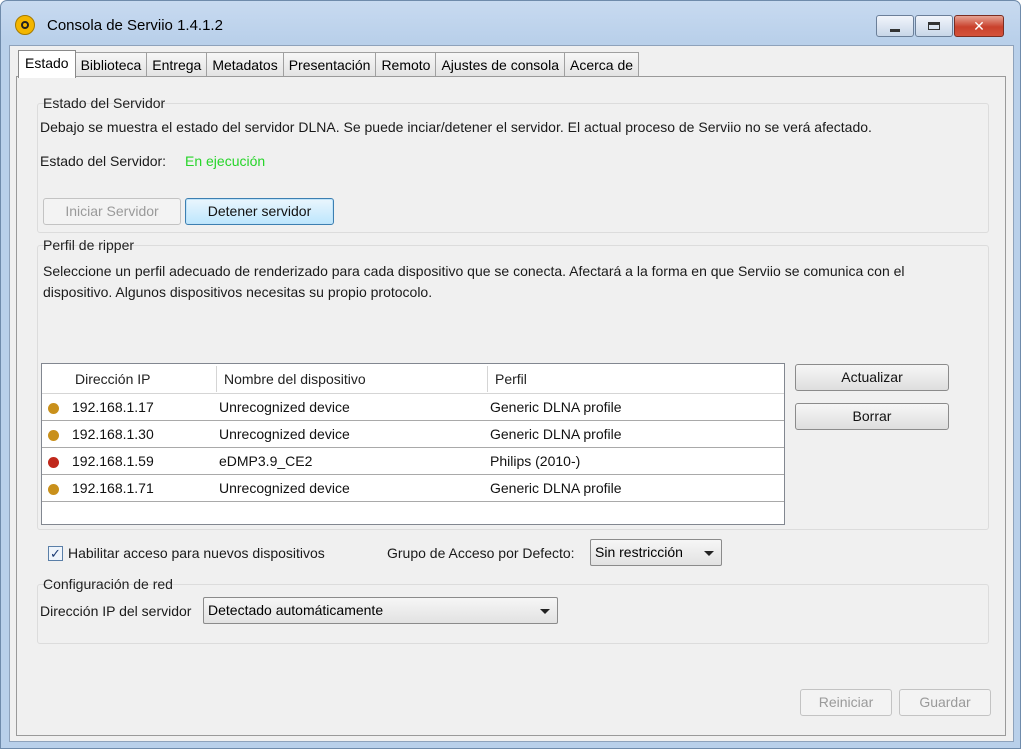  What do you see at coordinates (895, 30) in the screenshot?
I see `minimize-icon` at bounding box center [895, 30].